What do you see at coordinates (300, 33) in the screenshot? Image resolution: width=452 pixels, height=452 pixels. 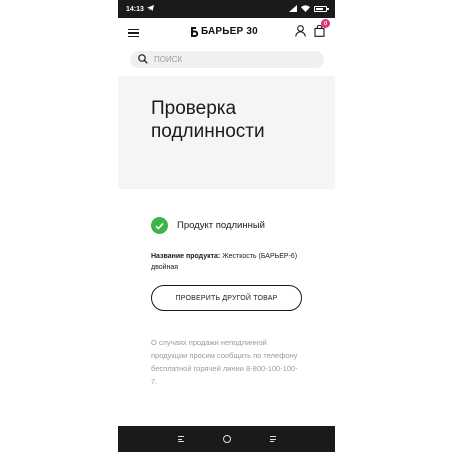 I see `user-icon` at bounding box center [300, 33].